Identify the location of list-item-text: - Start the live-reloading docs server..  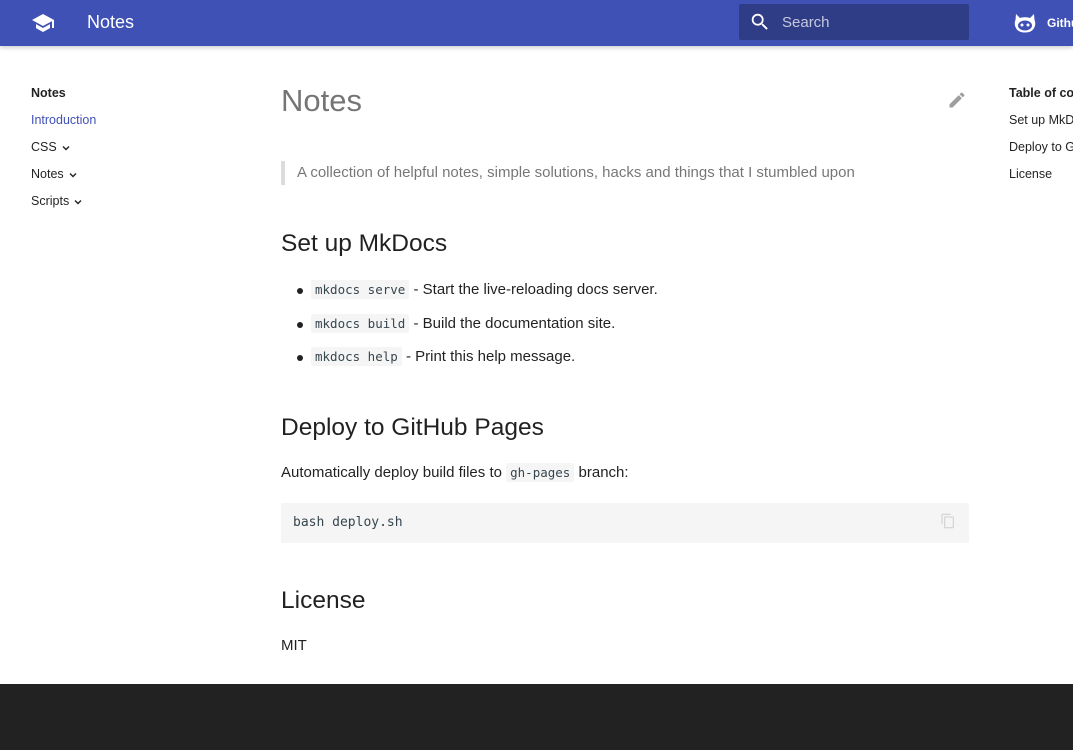
(533, 289).